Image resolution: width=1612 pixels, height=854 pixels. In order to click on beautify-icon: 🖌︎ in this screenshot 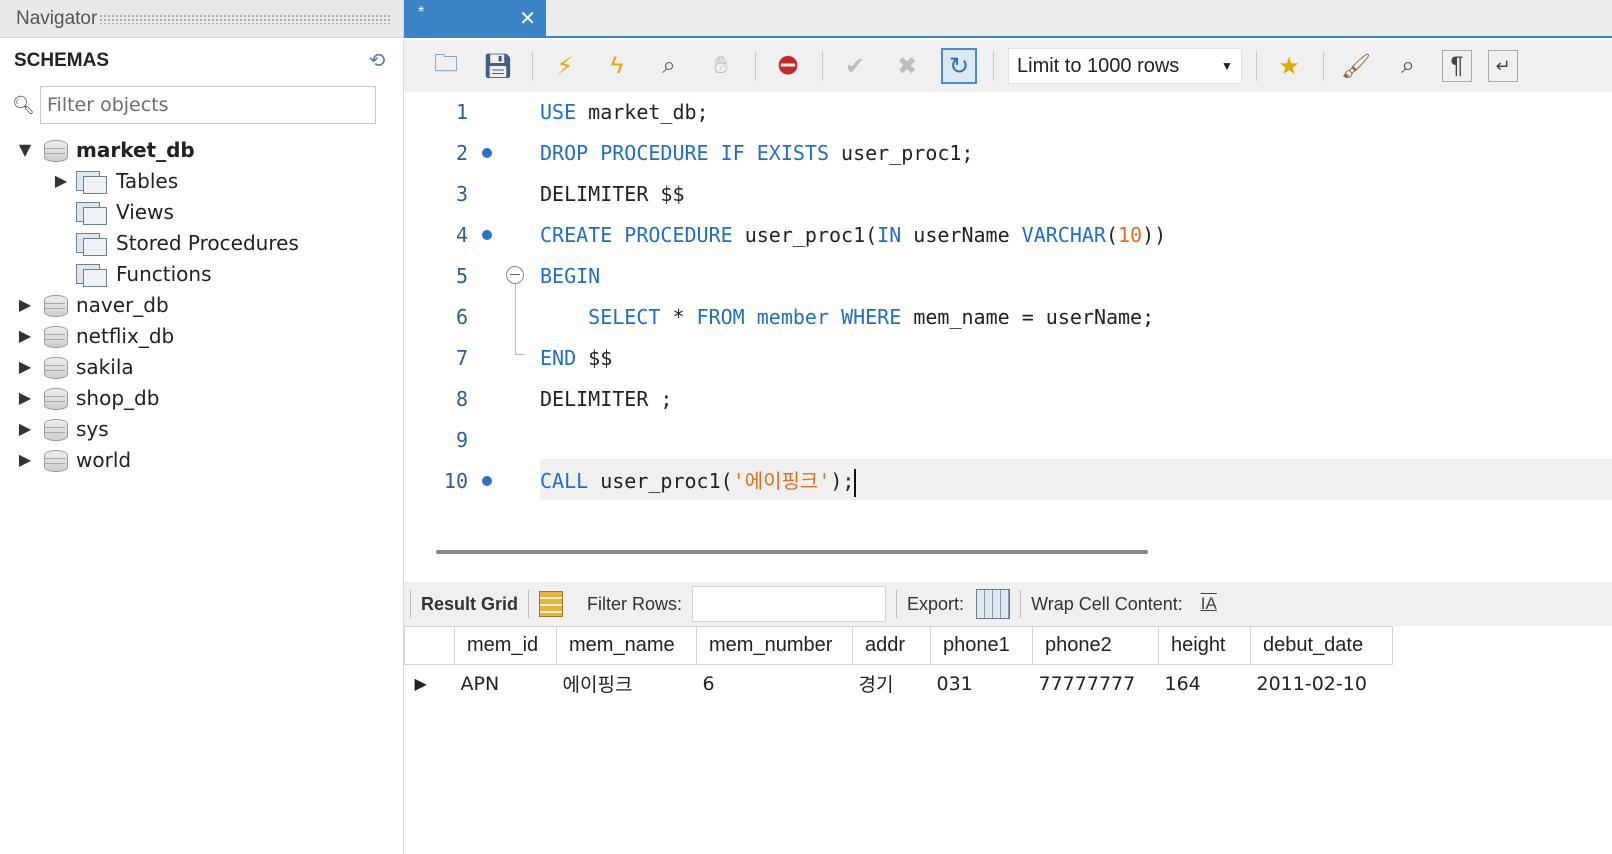, I will do `click(1356, 66)`.